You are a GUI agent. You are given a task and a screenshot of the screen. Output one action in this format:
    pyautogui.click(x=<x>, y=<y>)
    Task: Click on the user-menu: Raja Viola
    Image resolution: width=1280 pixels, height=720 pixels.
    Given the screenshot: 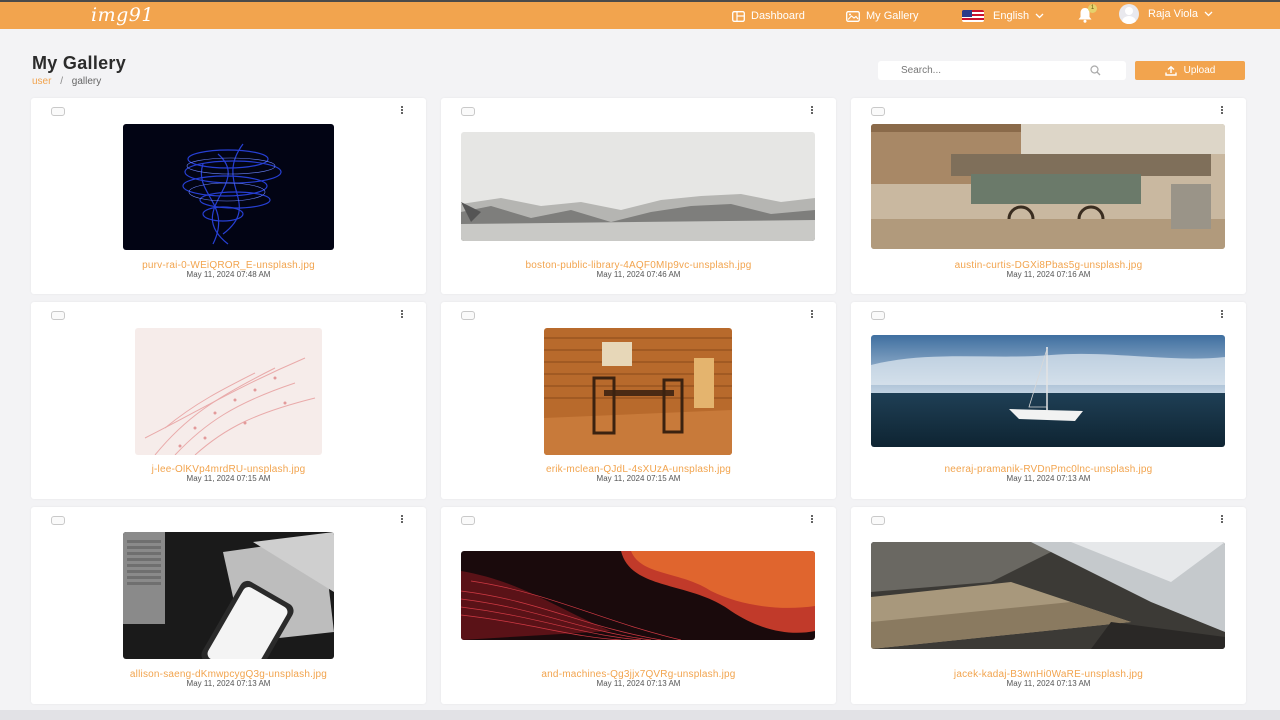 What is the action you would take?
    pyautogui.click(x=1169, y=14)
    